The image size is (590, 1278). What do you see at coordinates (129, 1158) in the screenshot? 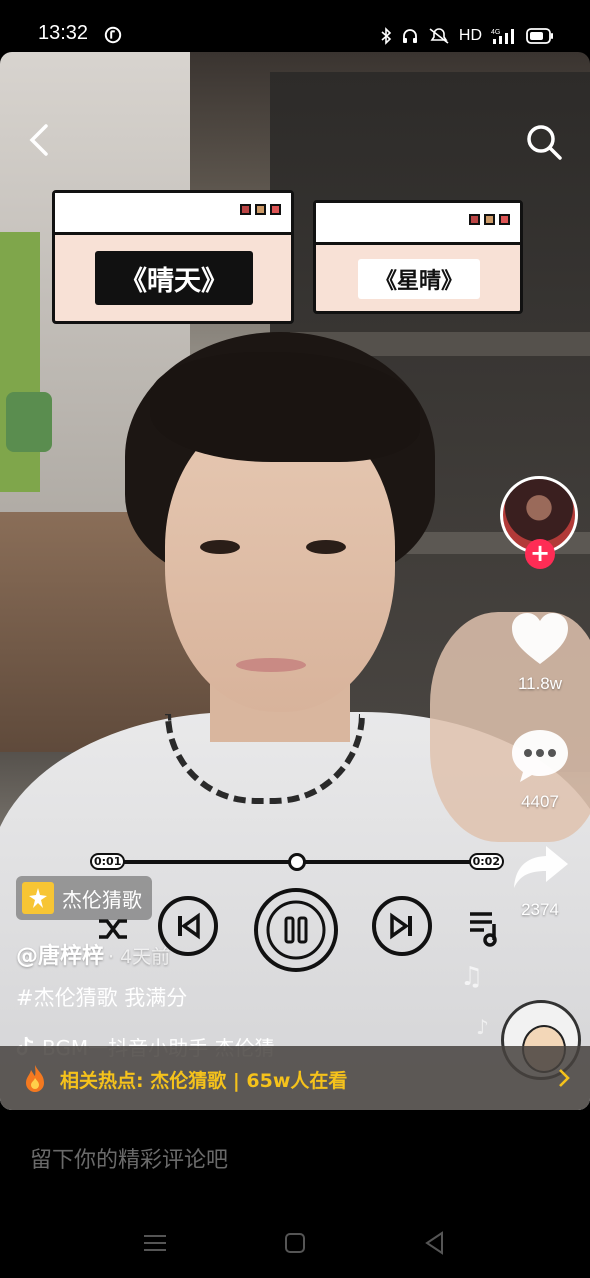
I see `comment-input: 留下你的精彩评论吧` at bounding box center [129, 1158].